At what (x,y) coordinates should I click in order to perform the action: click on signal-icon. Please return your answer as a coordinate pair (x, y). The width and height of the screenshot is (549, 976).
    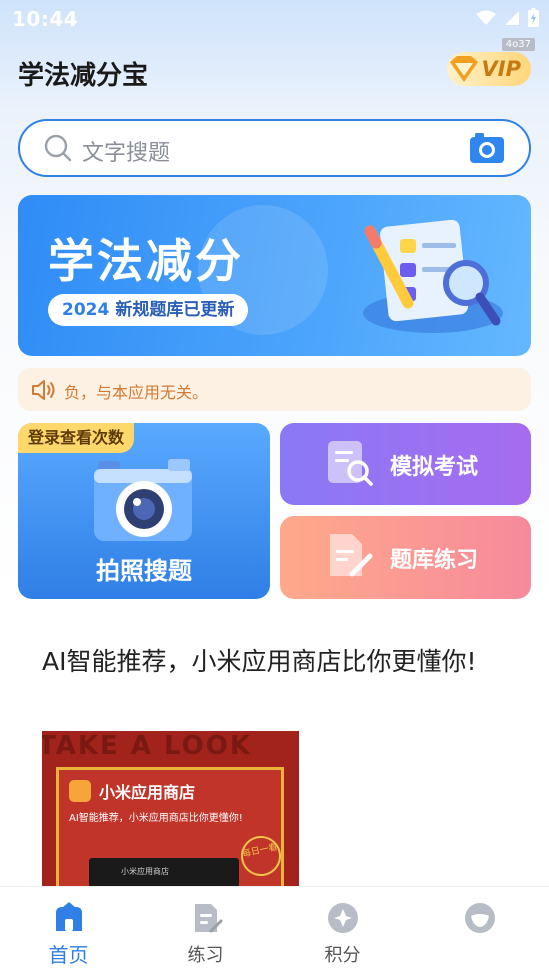
    Looking at the image, I should click on (512, 17).